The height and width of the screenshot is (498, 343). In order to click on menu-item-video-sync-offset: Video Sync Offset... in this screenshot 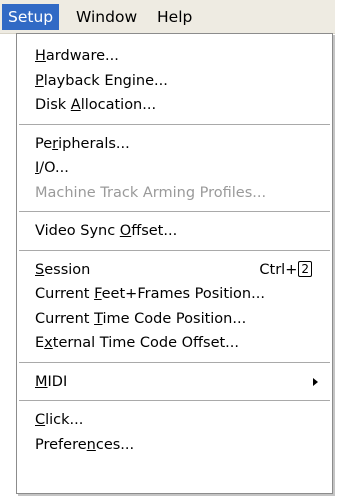, I will do `click(174, 231)`.